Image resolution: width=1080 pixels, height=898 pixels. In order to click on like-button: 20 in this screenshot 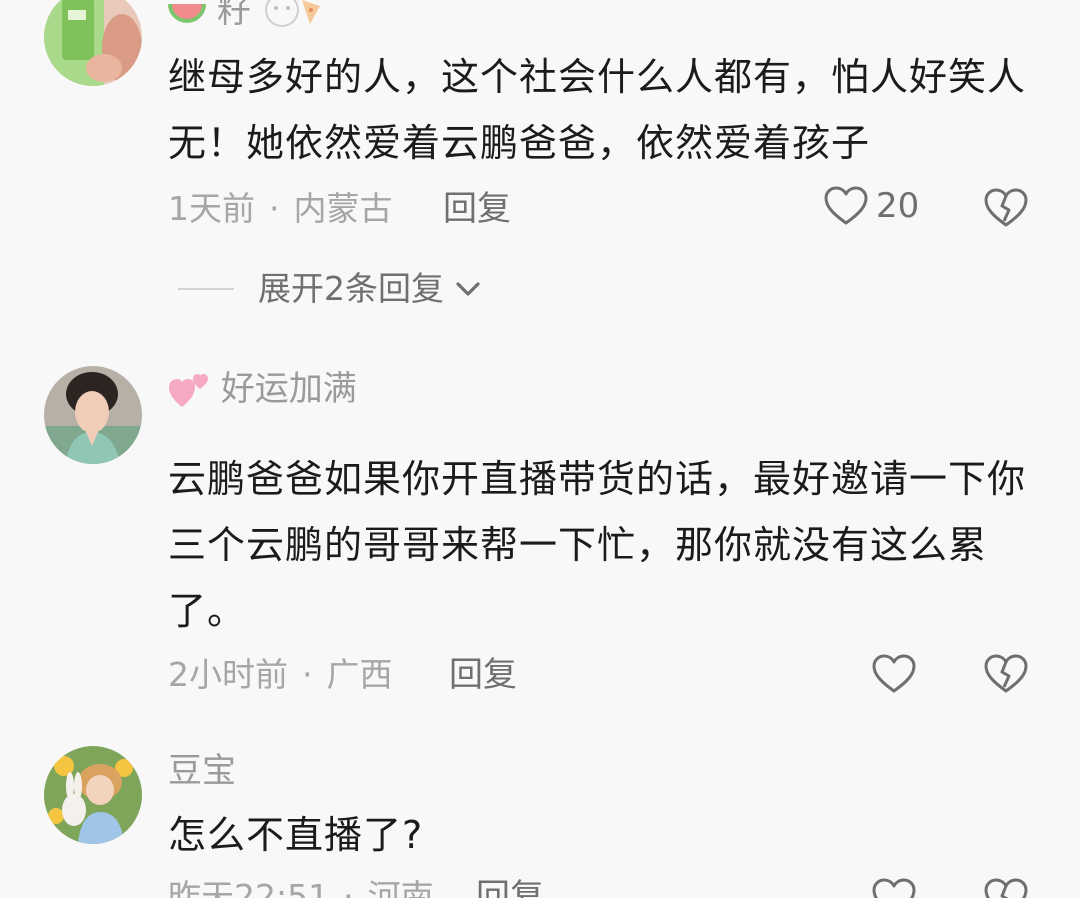, I will do `click(871, 206)`.